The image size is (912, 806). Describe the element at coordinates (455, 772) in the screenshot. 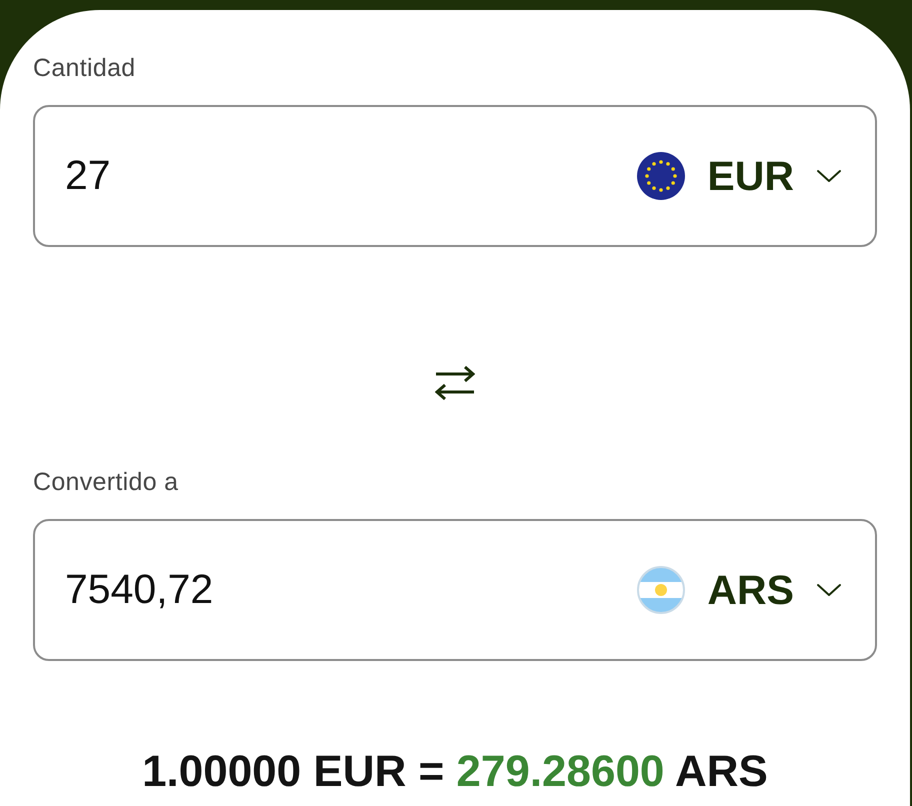

I see `exchange-rate-text: 1.00000 EUR = 279.28600 ARS` at that location.